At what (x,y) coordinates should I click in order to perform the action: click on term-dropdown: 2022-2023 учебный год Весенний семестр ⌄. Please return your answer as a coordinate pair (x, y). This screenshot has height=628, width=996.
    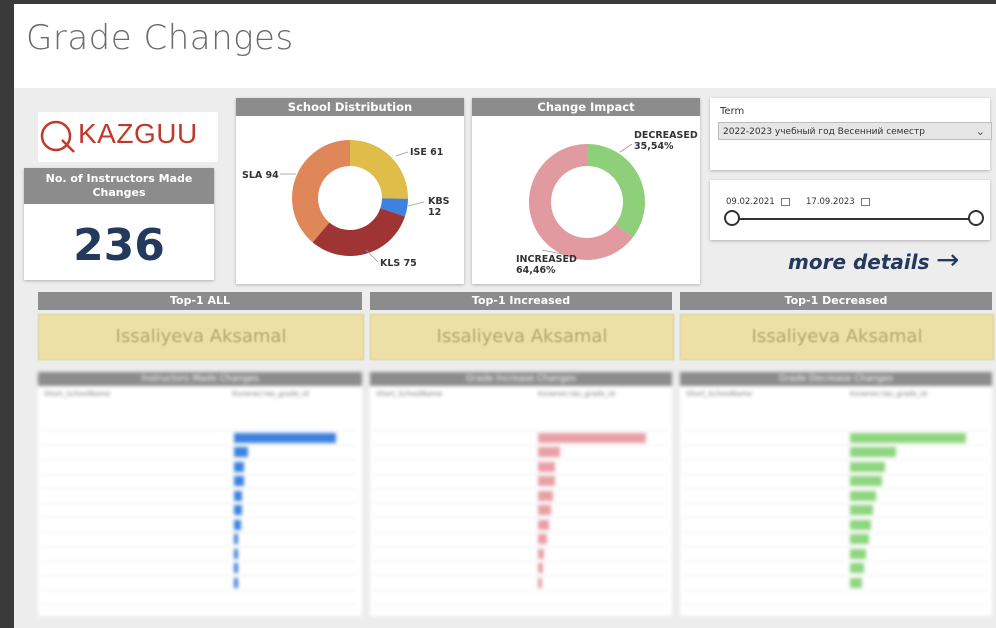
    Looking at the image, I should click on (855, 131).